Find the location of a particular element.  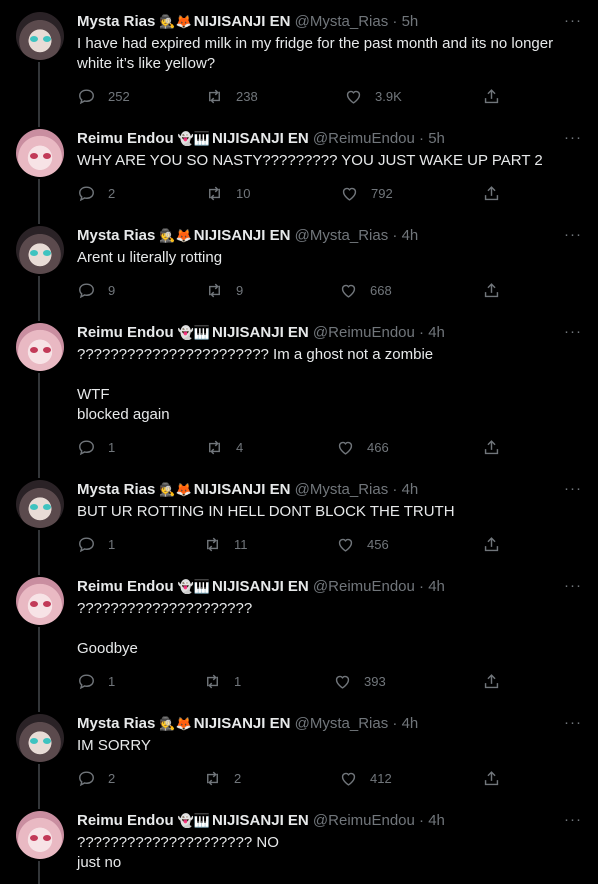

retweet-button: 10 is located at coordinates (227, 193).